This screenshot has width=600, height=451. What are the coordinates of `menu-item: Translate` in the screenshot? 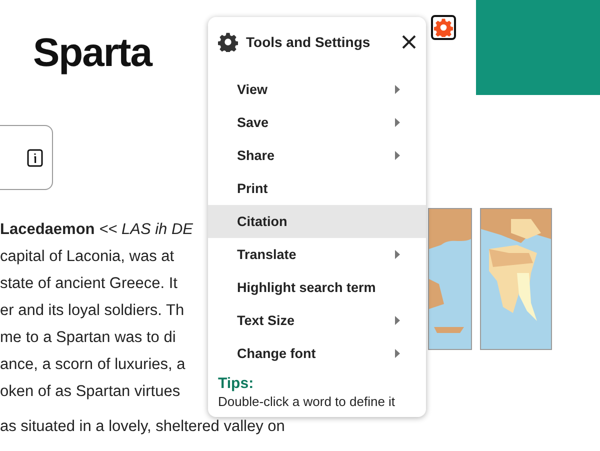 It's located at (317, 254).